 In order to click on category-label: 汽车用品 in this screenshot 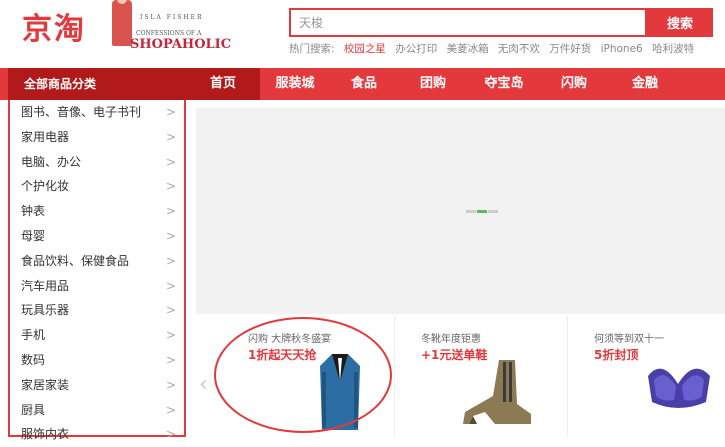, I will do `click(45, 285)`.